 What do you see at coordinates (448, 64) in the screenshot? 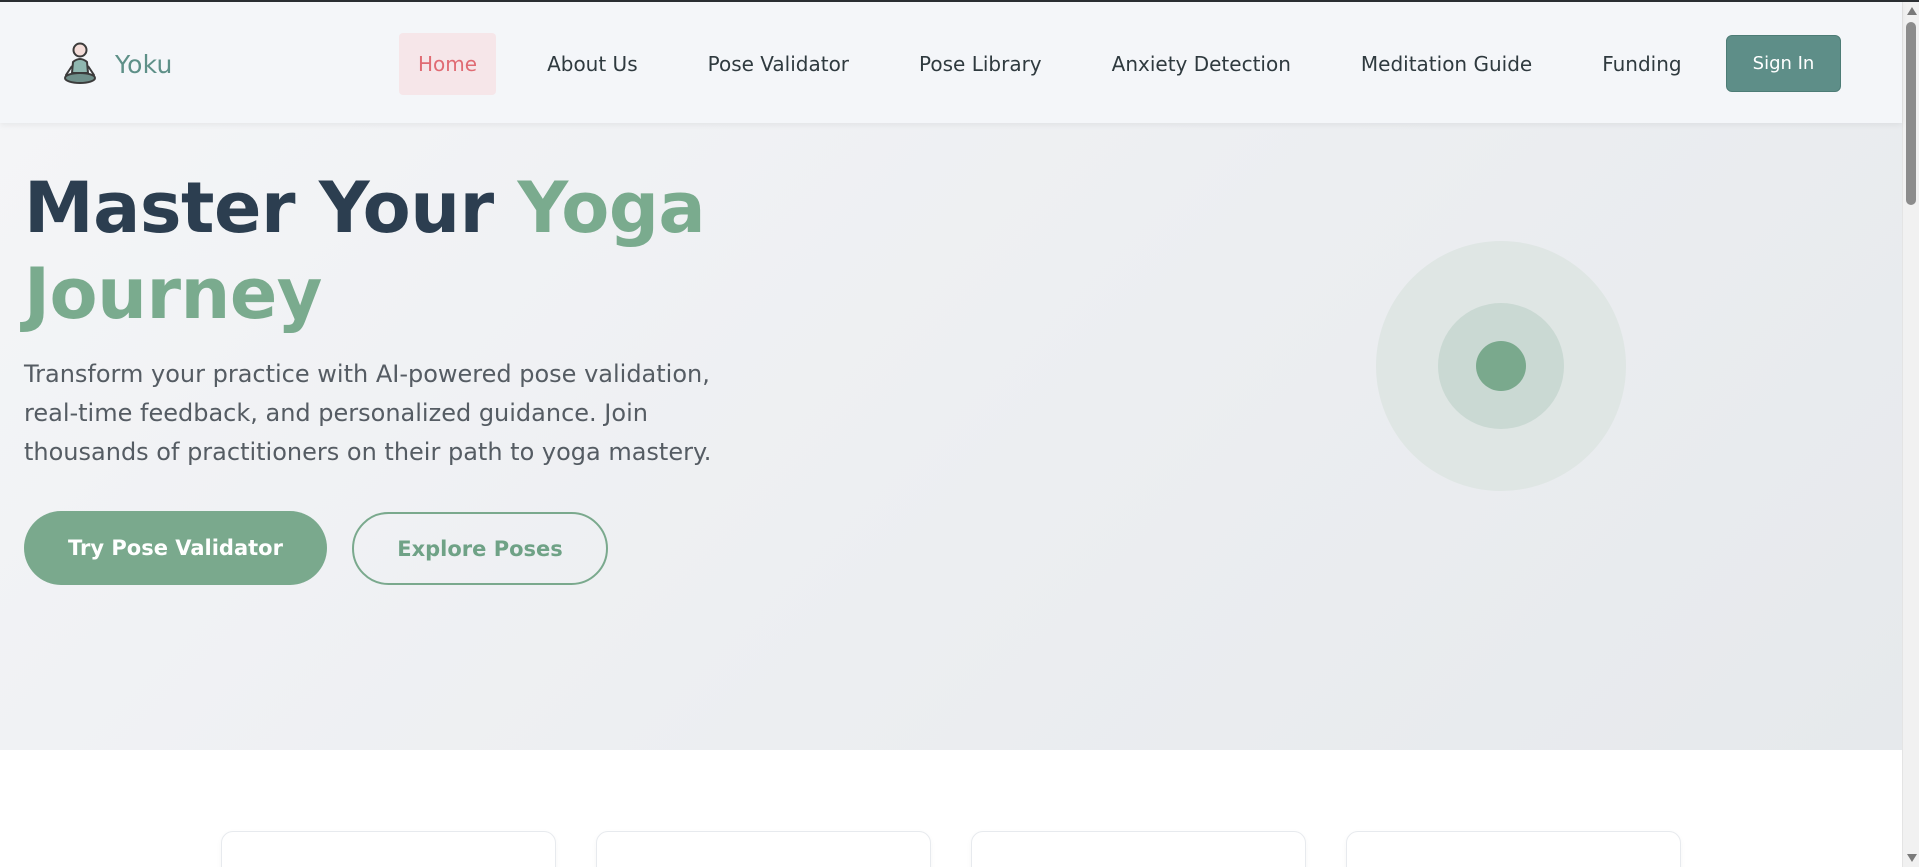
I see `nav-item-home: Home` at bounding box center [448, 64].